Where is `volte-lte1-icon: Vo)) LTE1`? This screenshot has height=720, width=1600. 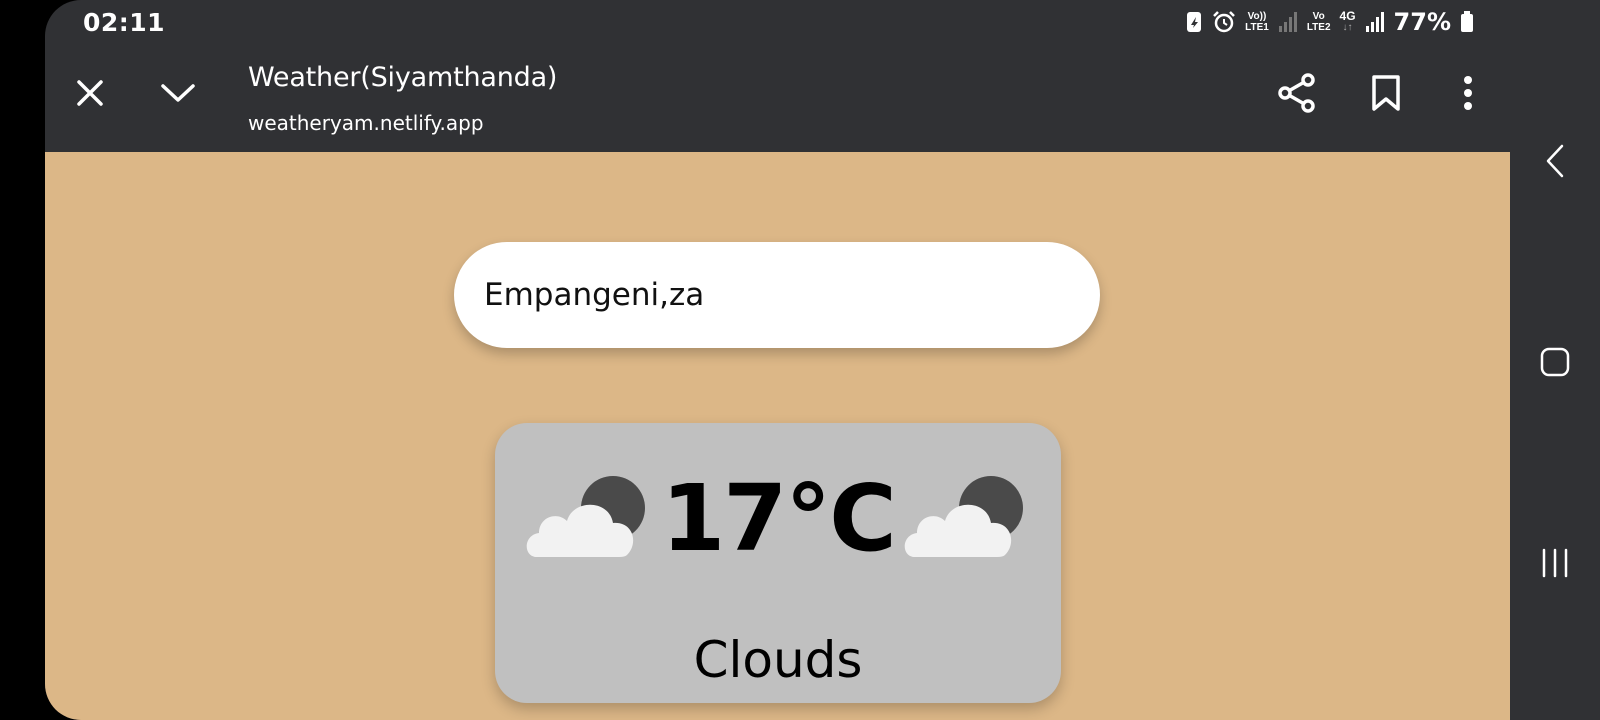 volte-lte1-icon: Vo)) LTE1 is located at coordinates (1257, 22).